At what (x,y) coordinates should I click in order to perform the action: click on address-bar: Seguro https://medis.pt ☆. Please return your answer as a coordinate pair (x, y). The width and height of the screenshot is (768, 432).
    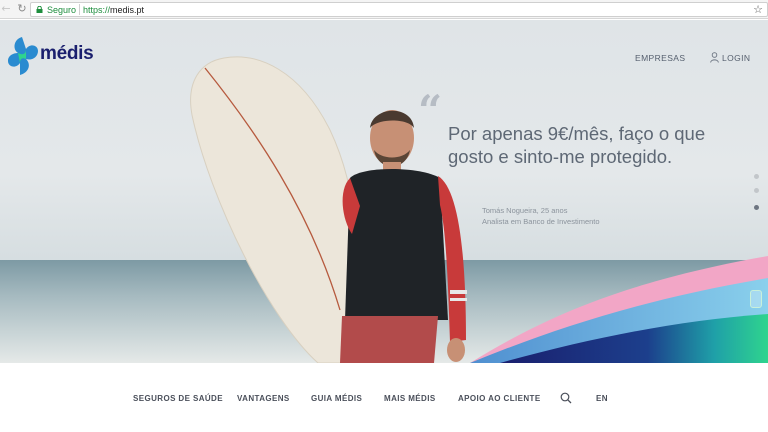
    Looking at the image, I should click on (399, 9).